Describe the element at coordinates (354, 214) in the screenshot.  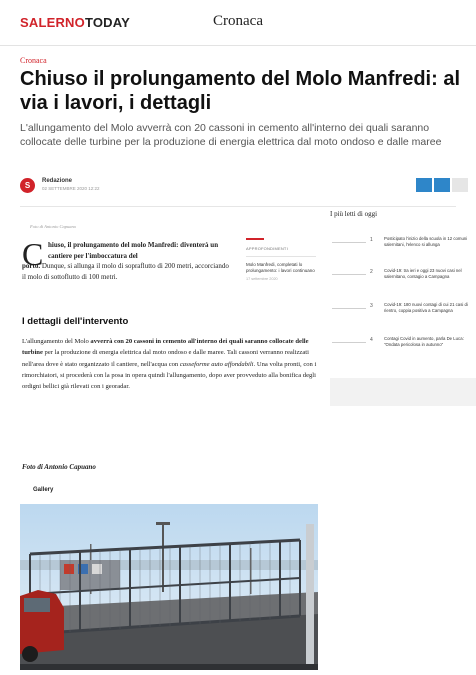
I see `sidebar-title: I più letti di oggi` at that location.